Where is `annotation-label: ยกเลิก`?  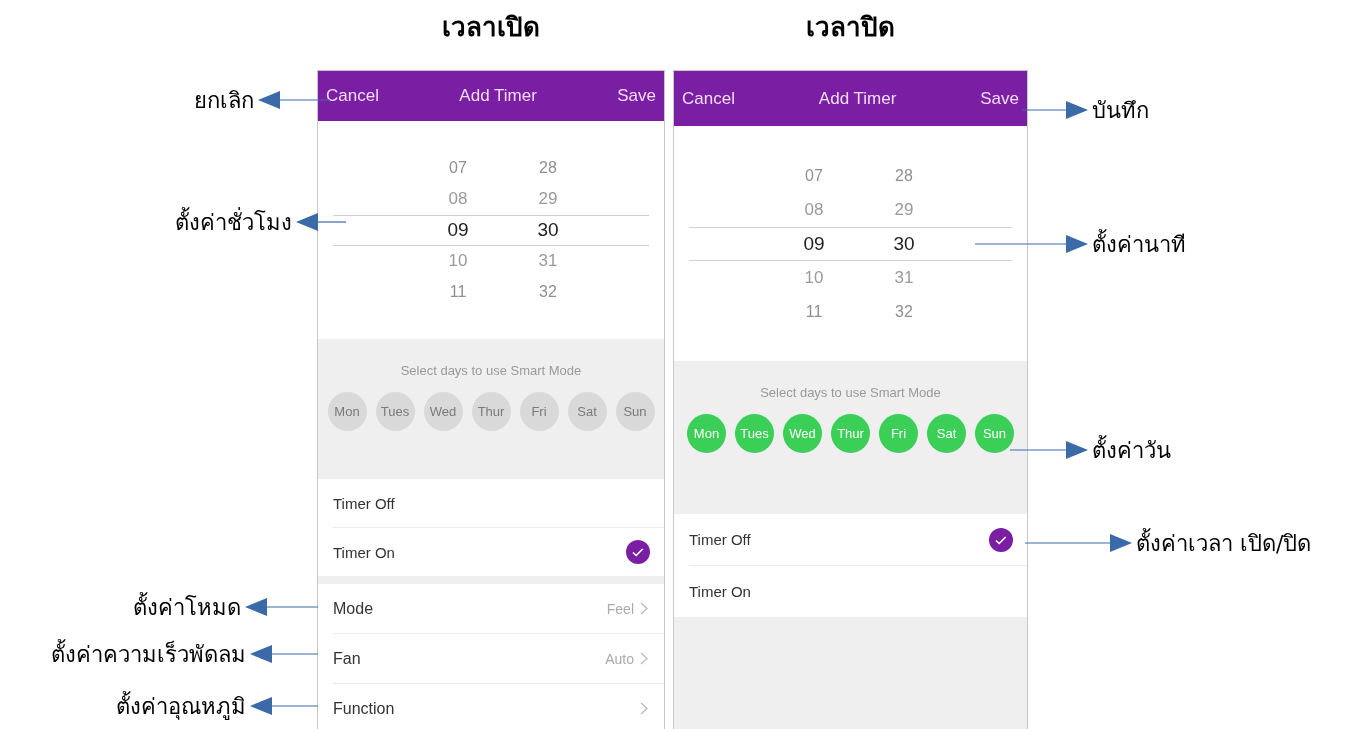 annotation-label: ยกเลิก is located at coordinates (224, 100).